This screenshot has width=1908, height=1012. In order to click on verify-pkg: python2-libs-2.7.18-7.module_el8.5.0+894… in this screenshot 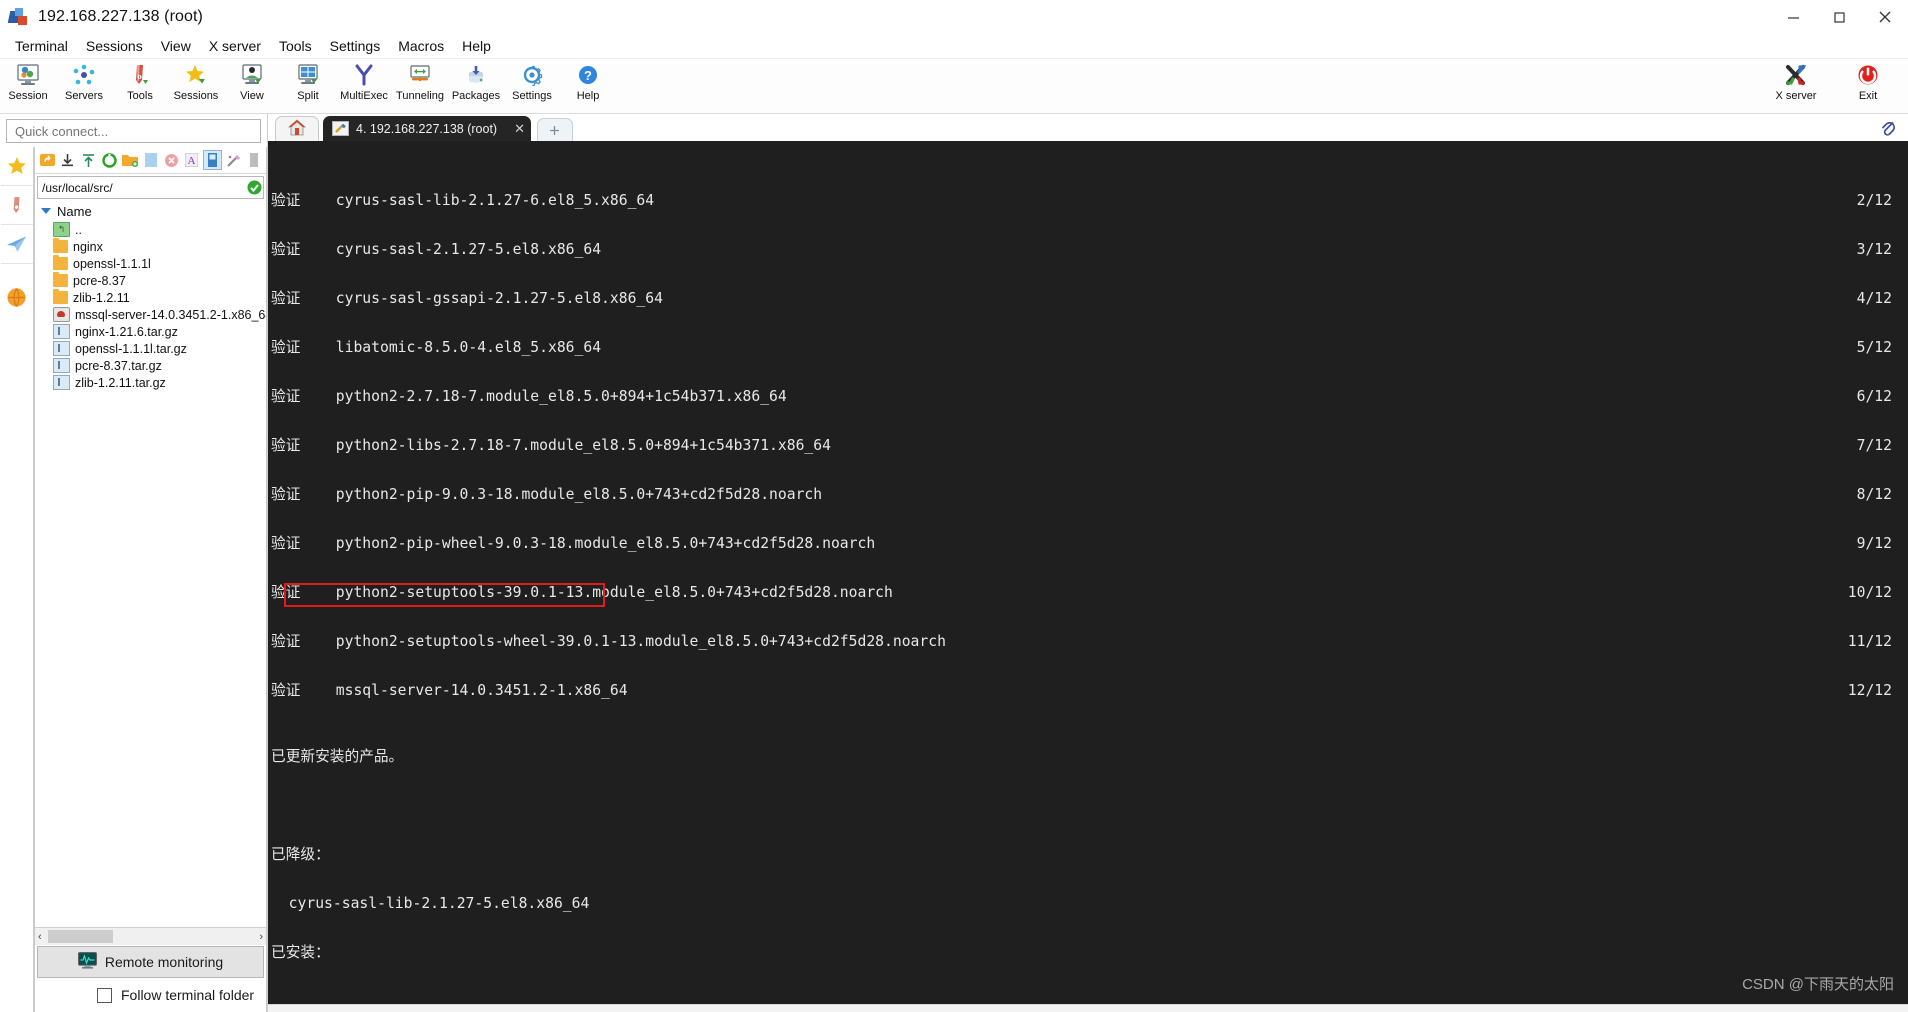, I will do `click(583, 446)`.